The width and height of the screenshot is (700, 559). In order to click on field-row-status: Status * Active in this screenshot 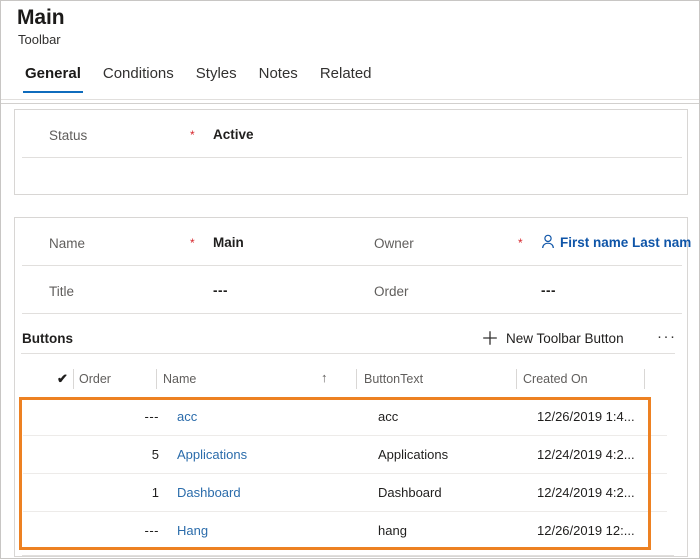, I will do `click(351, 133)`.